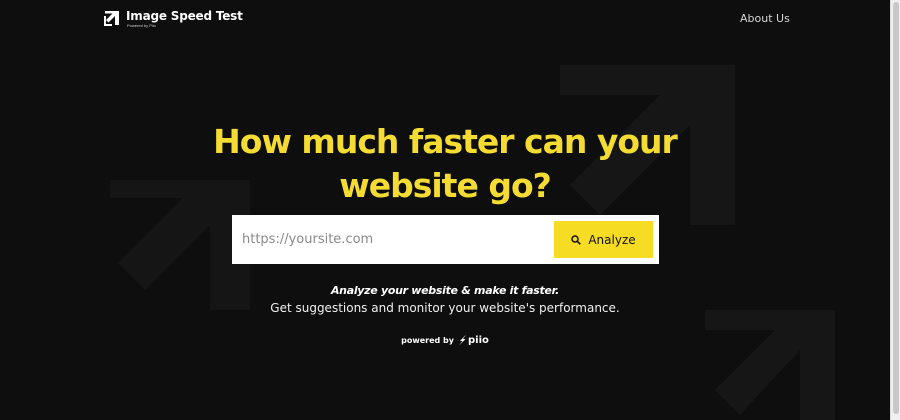  What do you see at coordinates (770, 362) in the screenshot?
I see `background-arrow-right-icon` at bounding box center [770, 362].